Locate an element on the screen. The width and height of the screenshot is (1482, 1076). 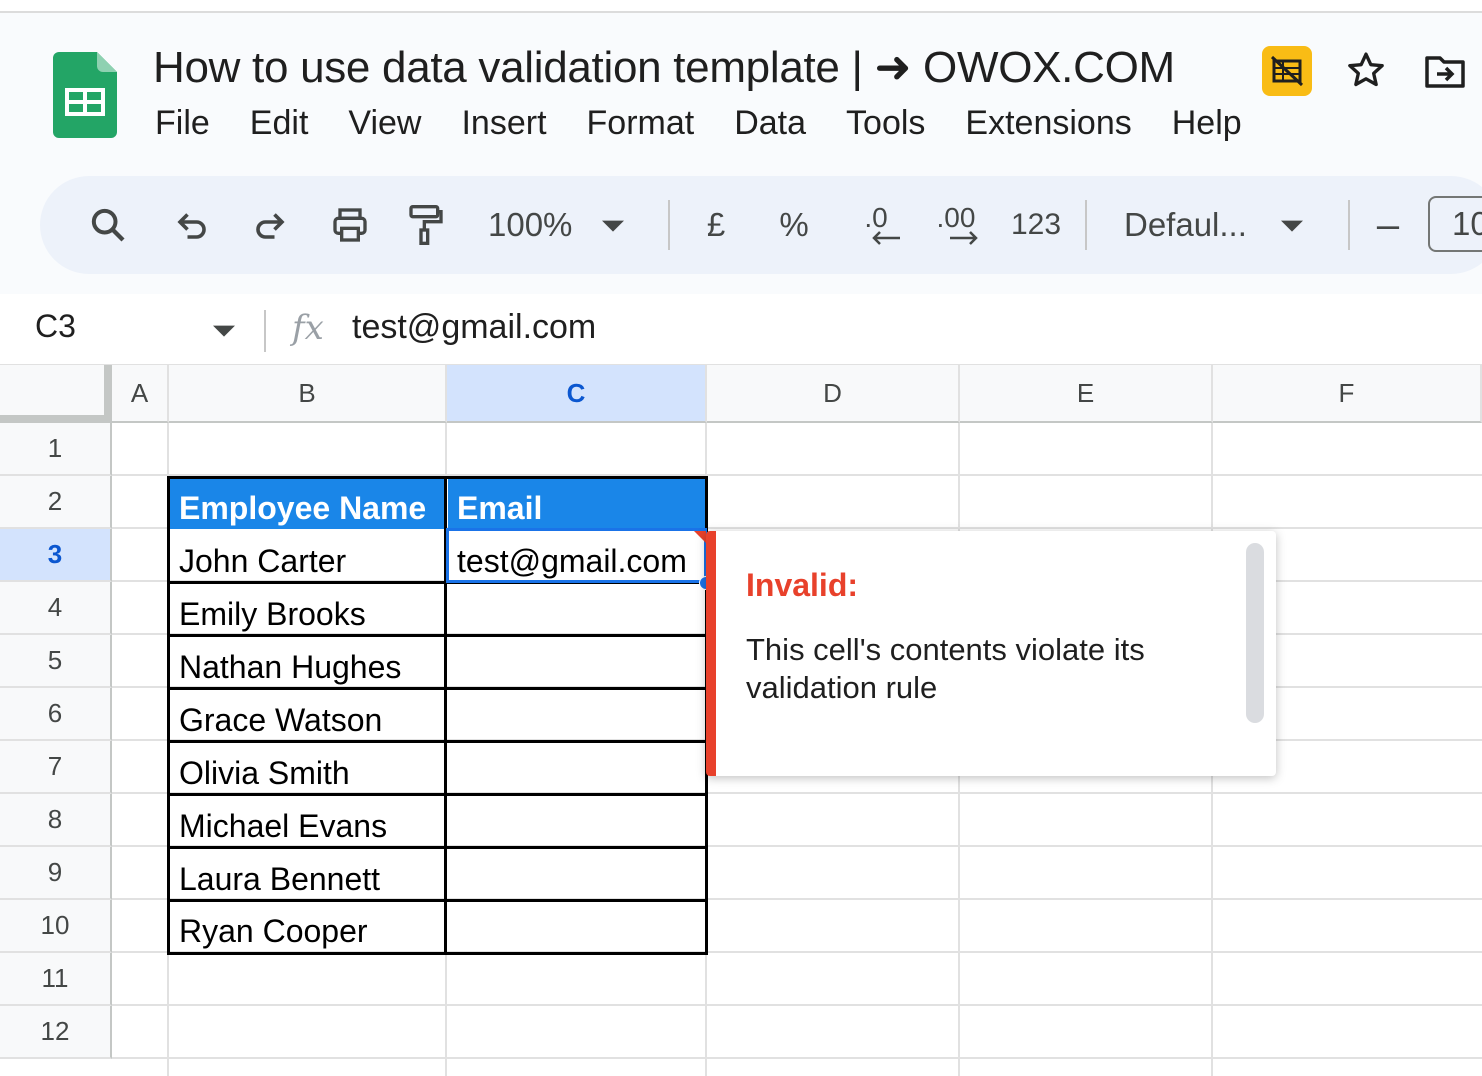
percent-button: % is located at coordinates (794, 225).